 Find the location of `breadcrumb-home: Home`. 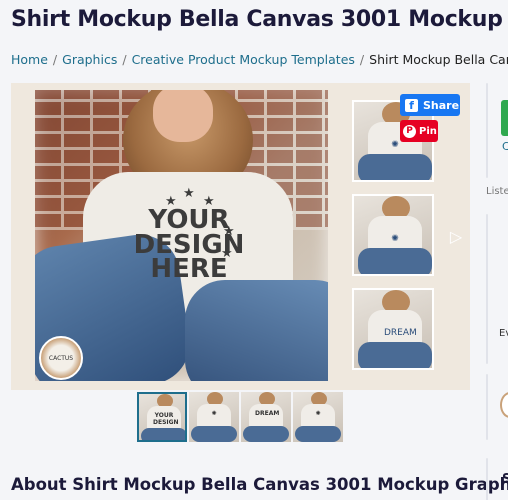

breadcrumb-home: Home is located at coordinates (29, 59).